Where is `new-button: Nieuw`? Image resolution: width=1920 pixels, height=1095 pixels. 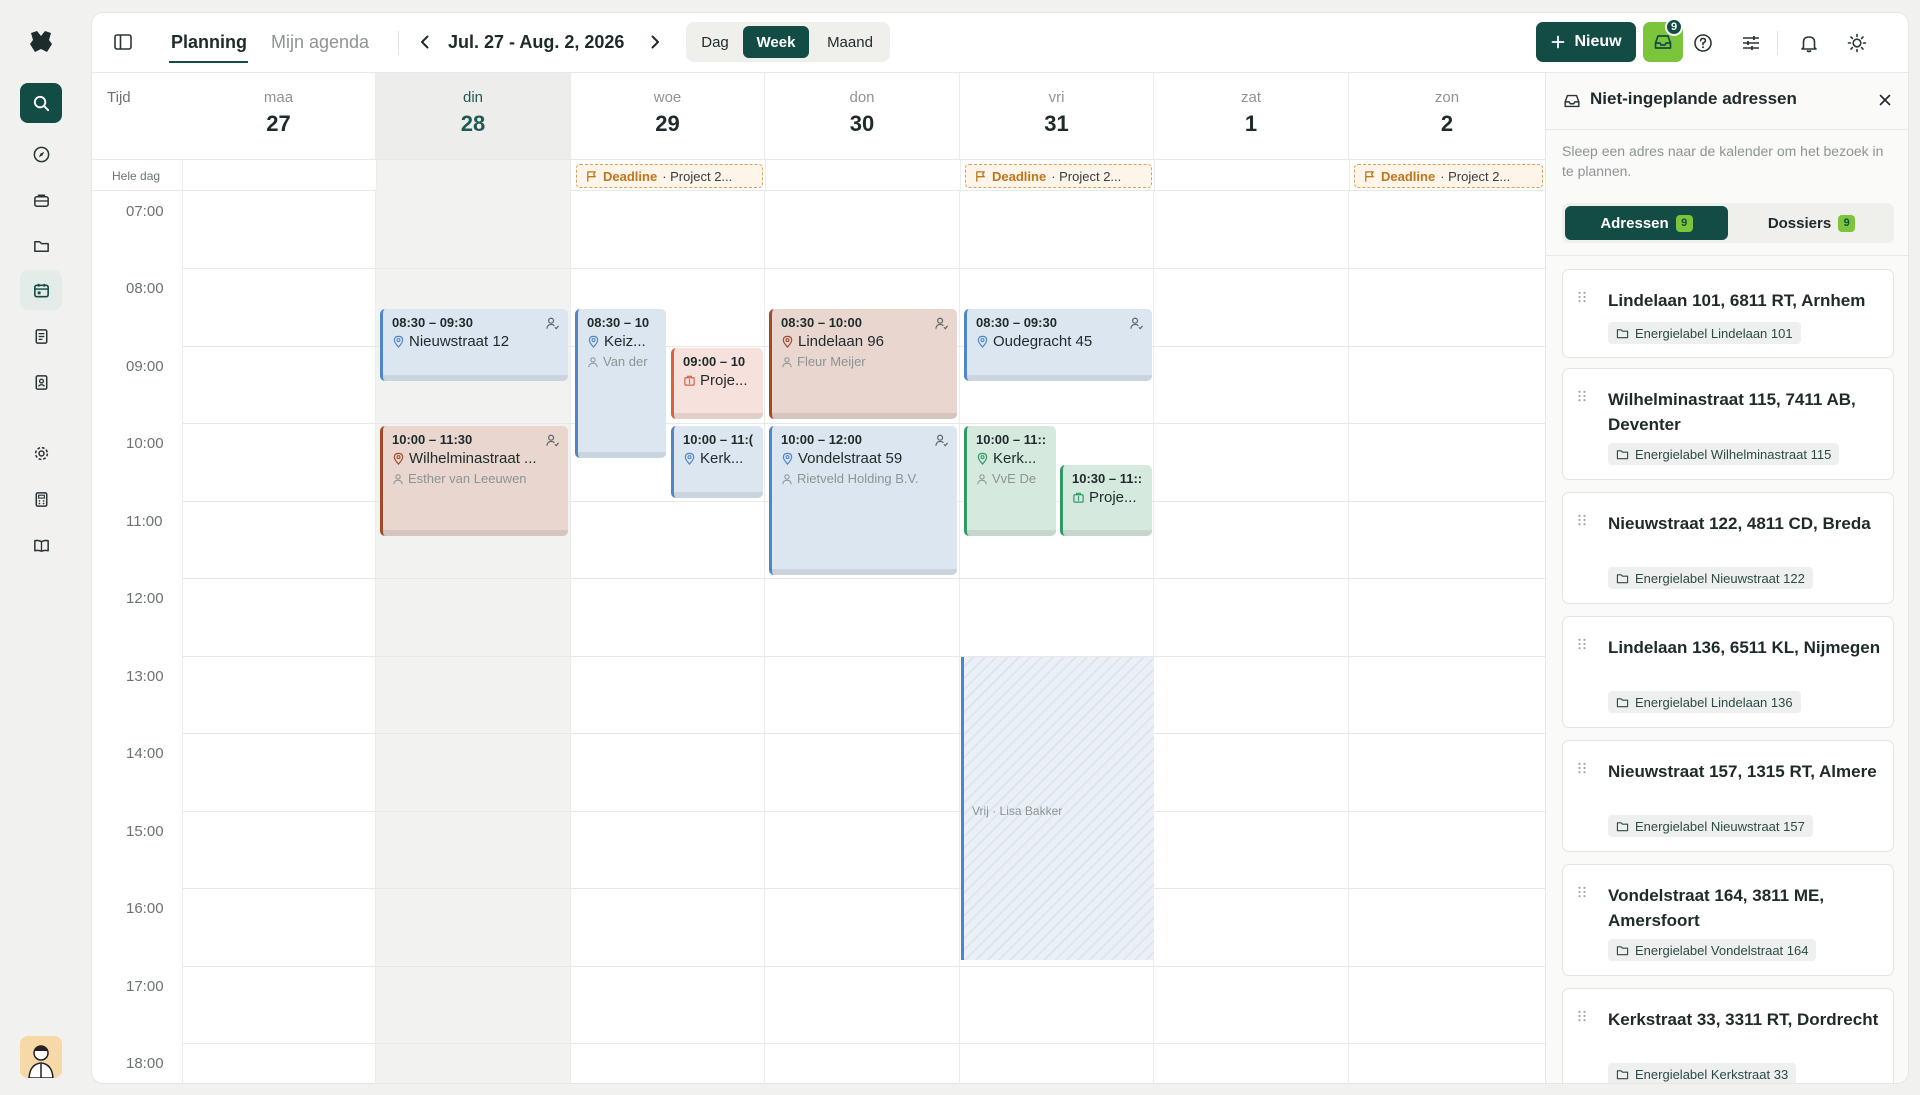
new-button: Nieuw is located at coordinates (1586, 42).